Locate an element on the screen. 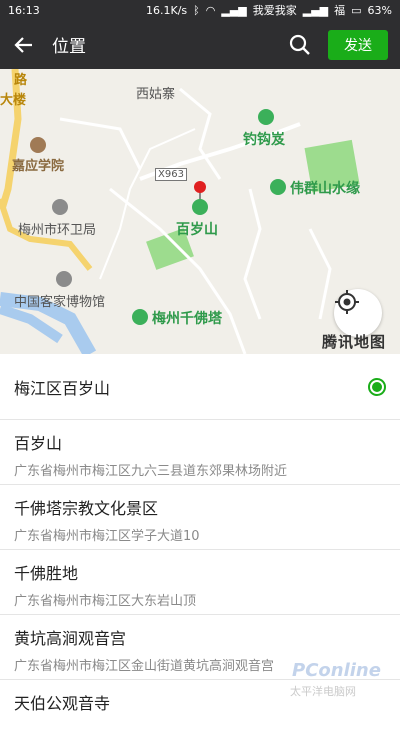 The height and width of the screenshot is (745, 400). map-label-x963: X963 is located at coordinates (171, 174).